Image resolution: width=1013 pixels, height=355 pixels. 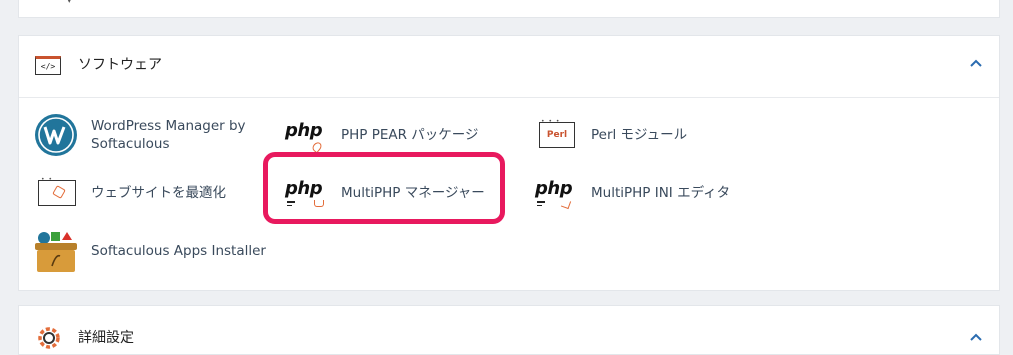 I want to click on perl-modules-link: • • • Perl Perl モジュール, so click(x=610, y=135).